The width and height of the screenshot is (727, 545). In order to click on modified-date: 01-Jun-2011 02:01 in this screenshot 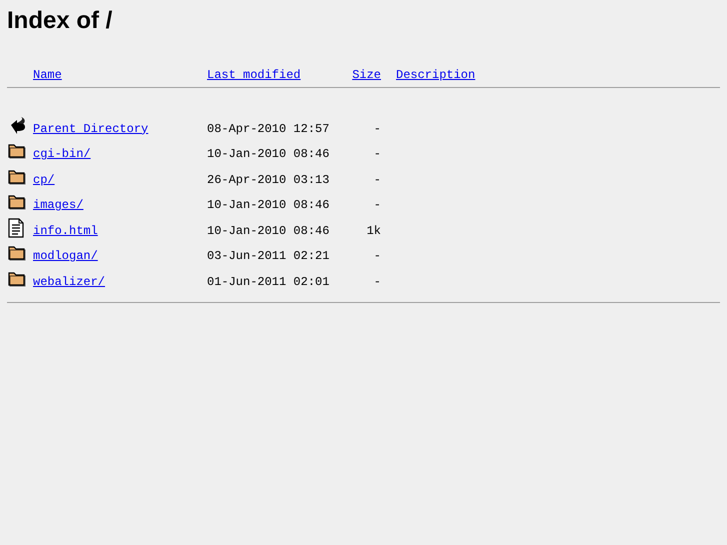, I will do `click(268, 281)`.